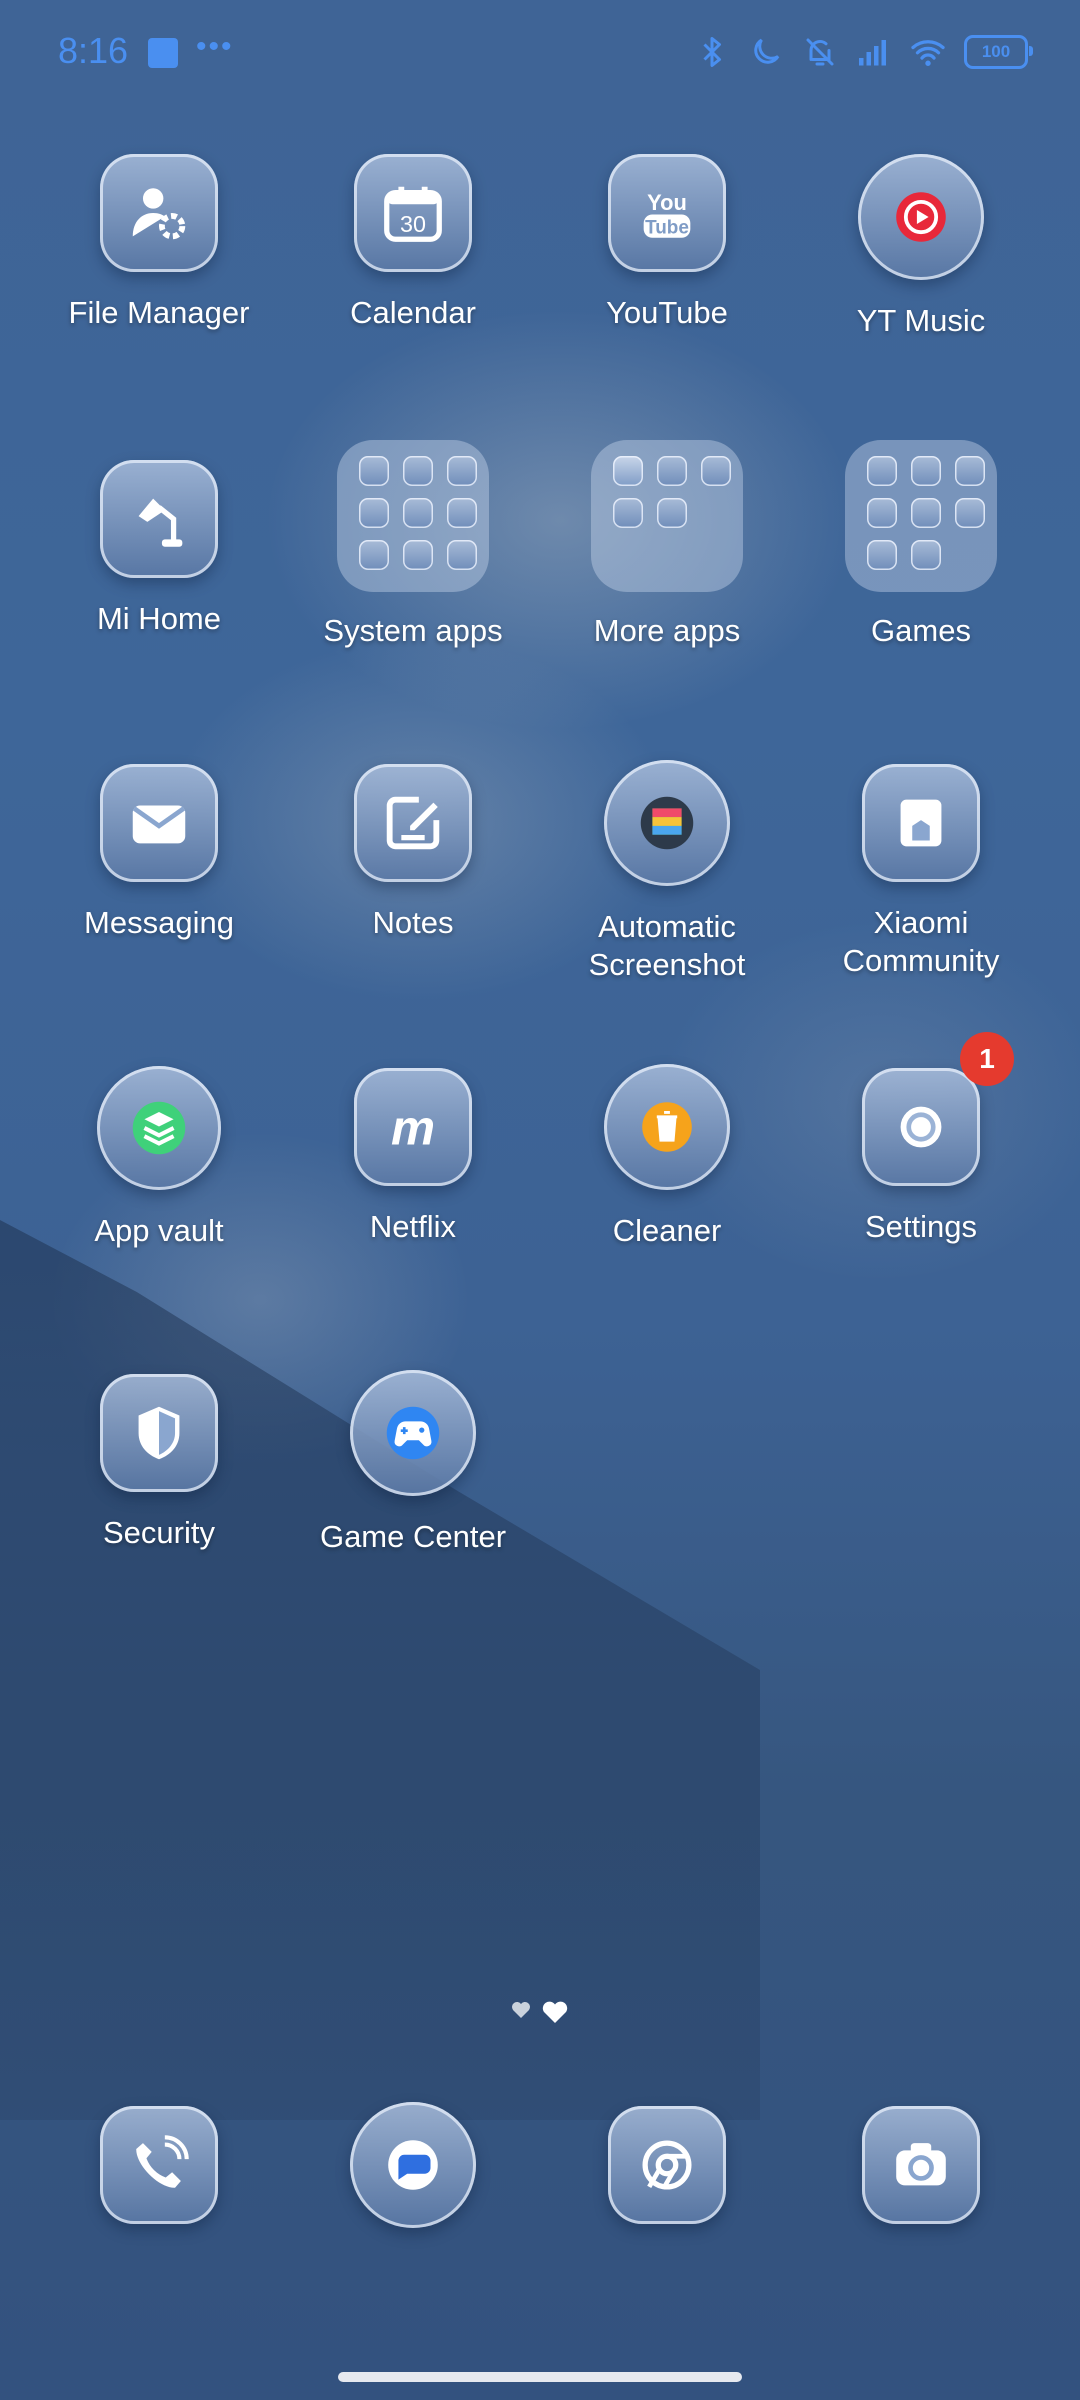 This screenshot has height=2400, width=1080. I want to click on app-label: Notes, so click(413, 922).